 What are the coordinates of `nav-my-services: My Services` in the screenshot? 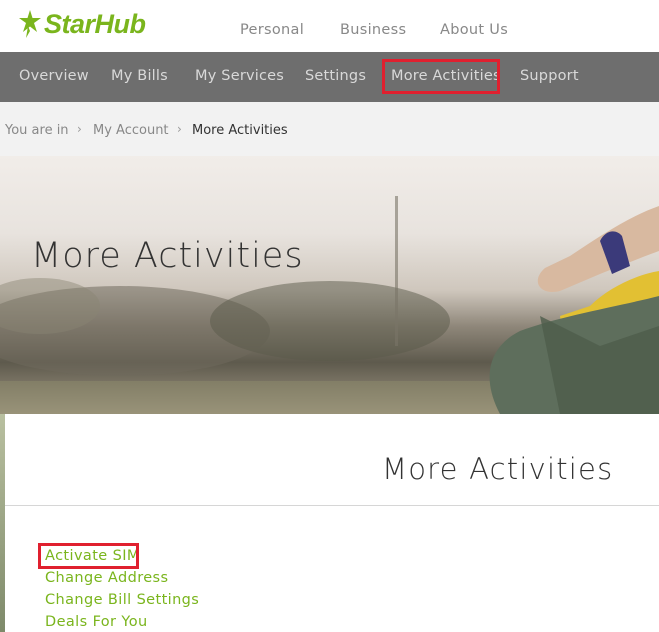 It's located at (239, 76).